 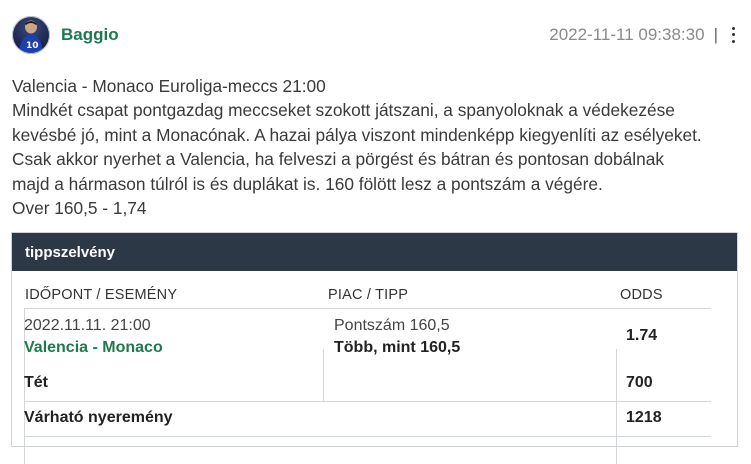 I want to click on market-name: Pontszám 160,5, so click(x=392, y=325).